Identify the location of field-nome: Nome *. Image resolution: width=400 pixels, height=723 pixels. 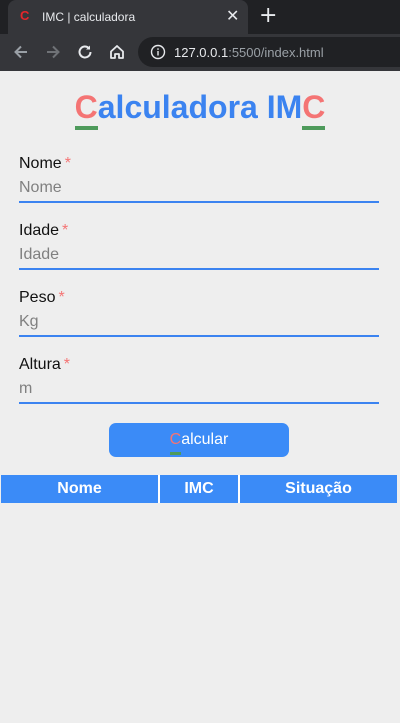
(199, 179).